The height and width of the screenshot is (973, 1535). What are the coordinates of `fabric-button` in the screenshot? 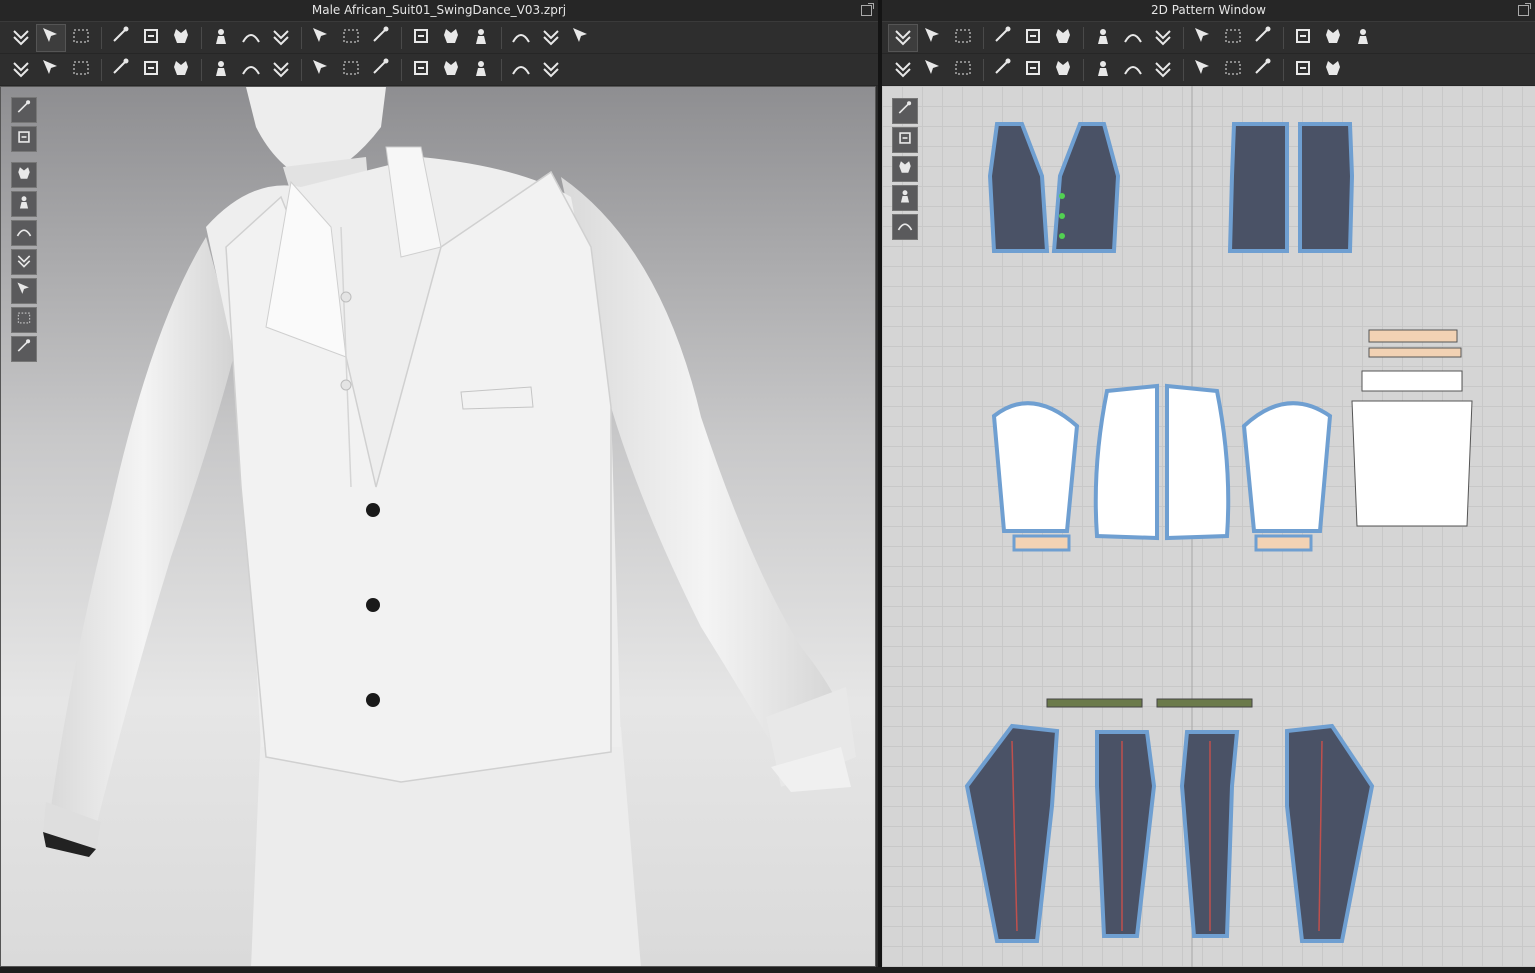 It's located at (421, 70).